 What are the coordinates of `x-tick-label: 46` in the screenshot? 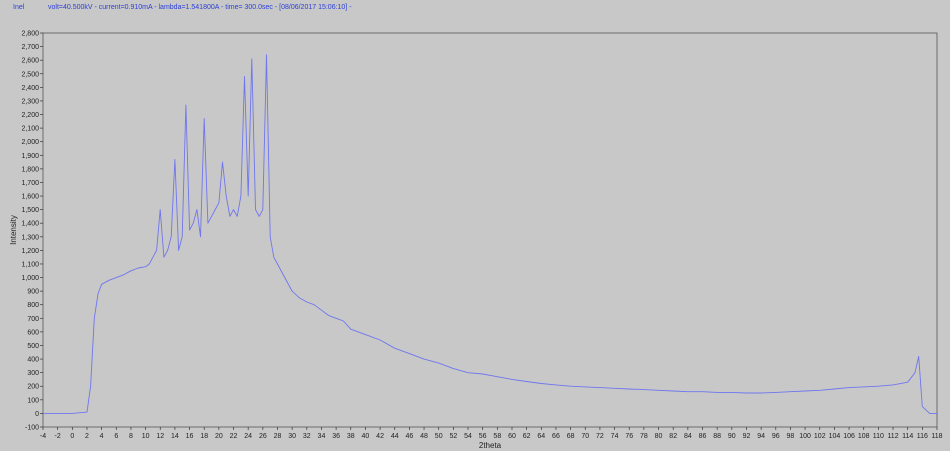 It's located at (409, 436).